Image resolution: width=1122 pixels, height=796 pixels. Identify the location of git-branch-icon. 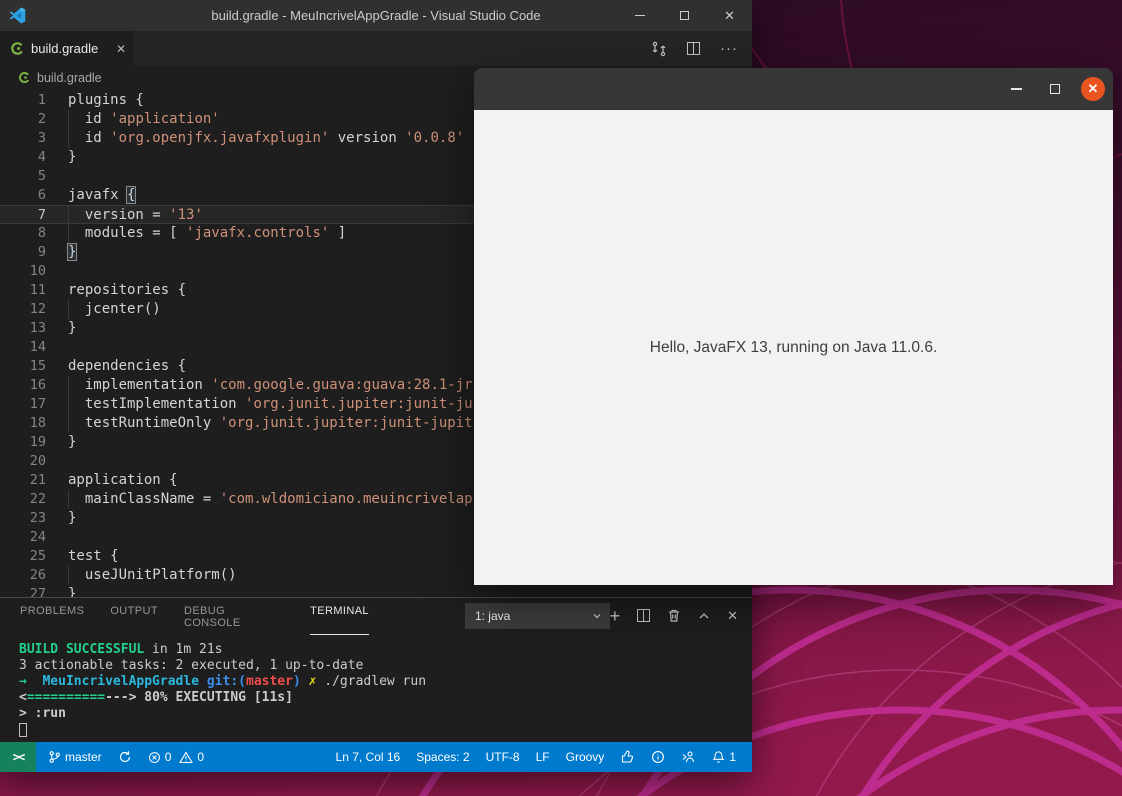
(54, 757).